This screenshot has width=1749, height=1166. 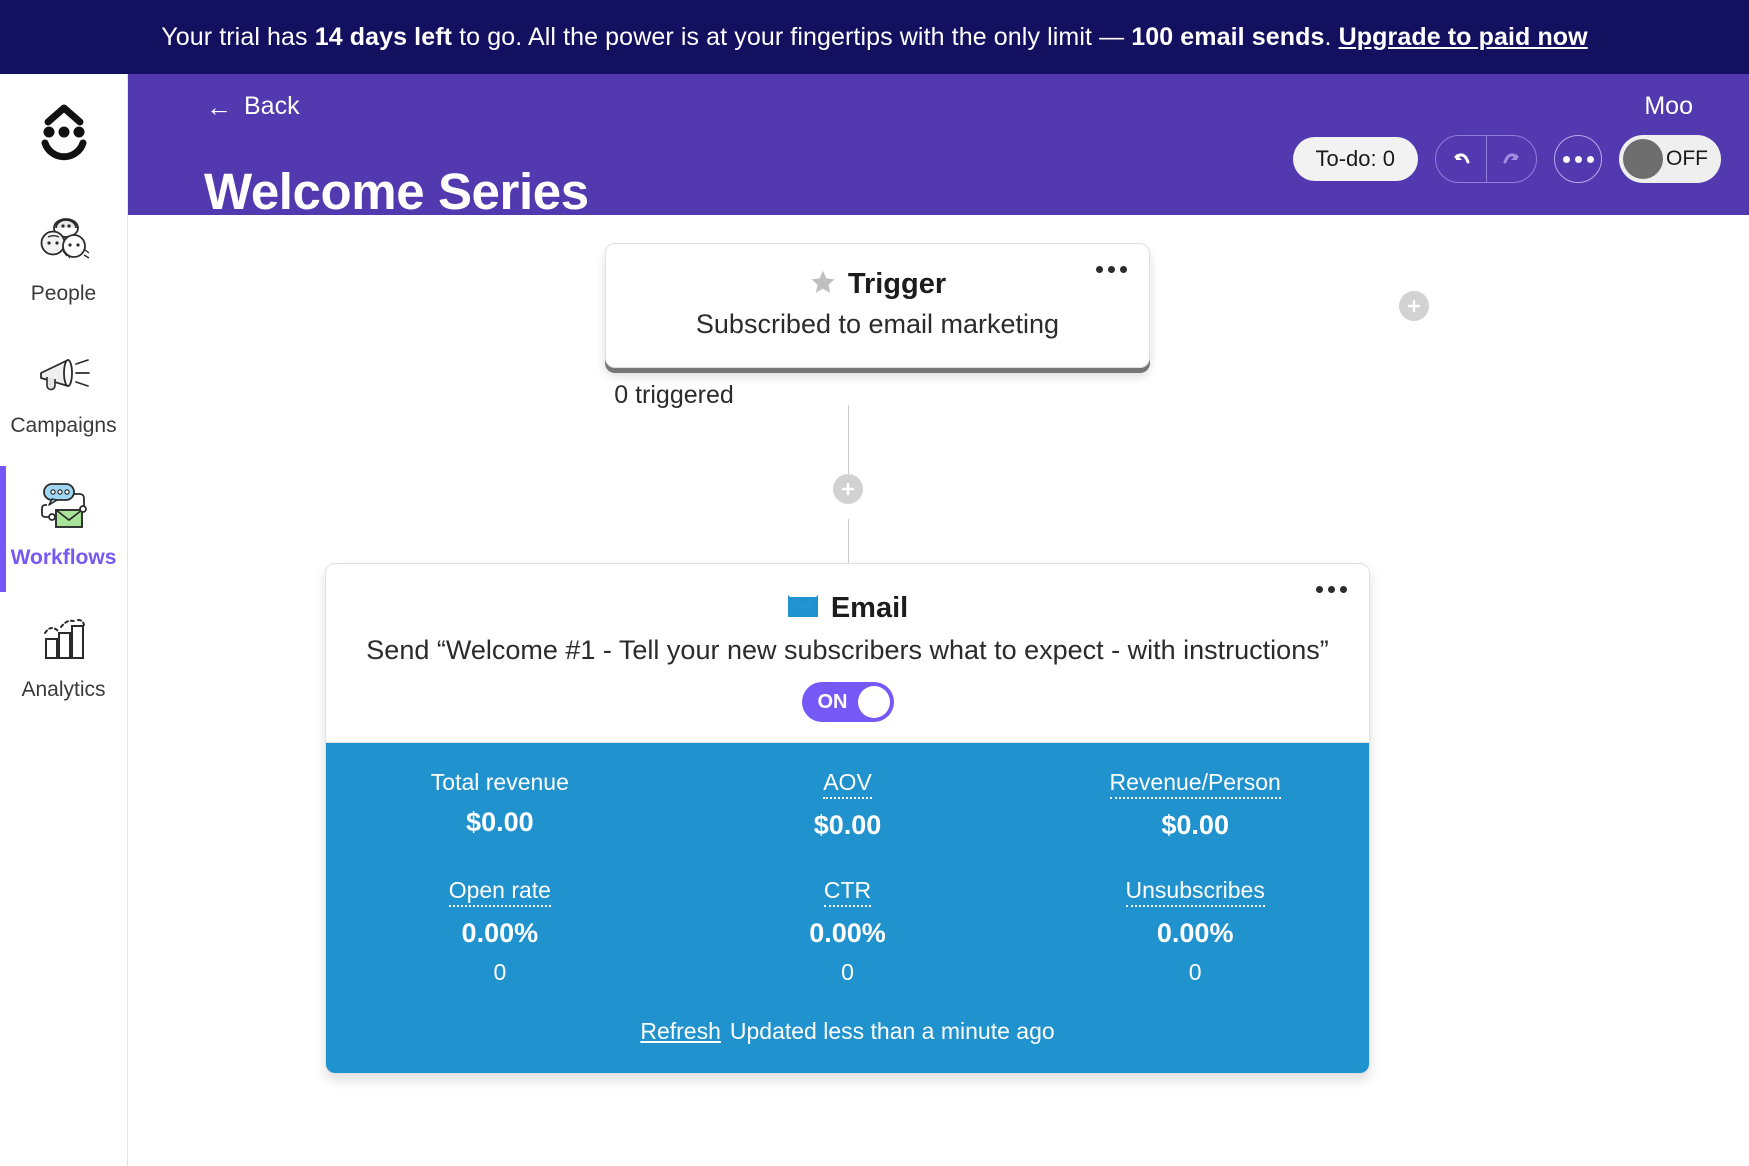 I want to click on redo-button, so click(x=1511, y=159).